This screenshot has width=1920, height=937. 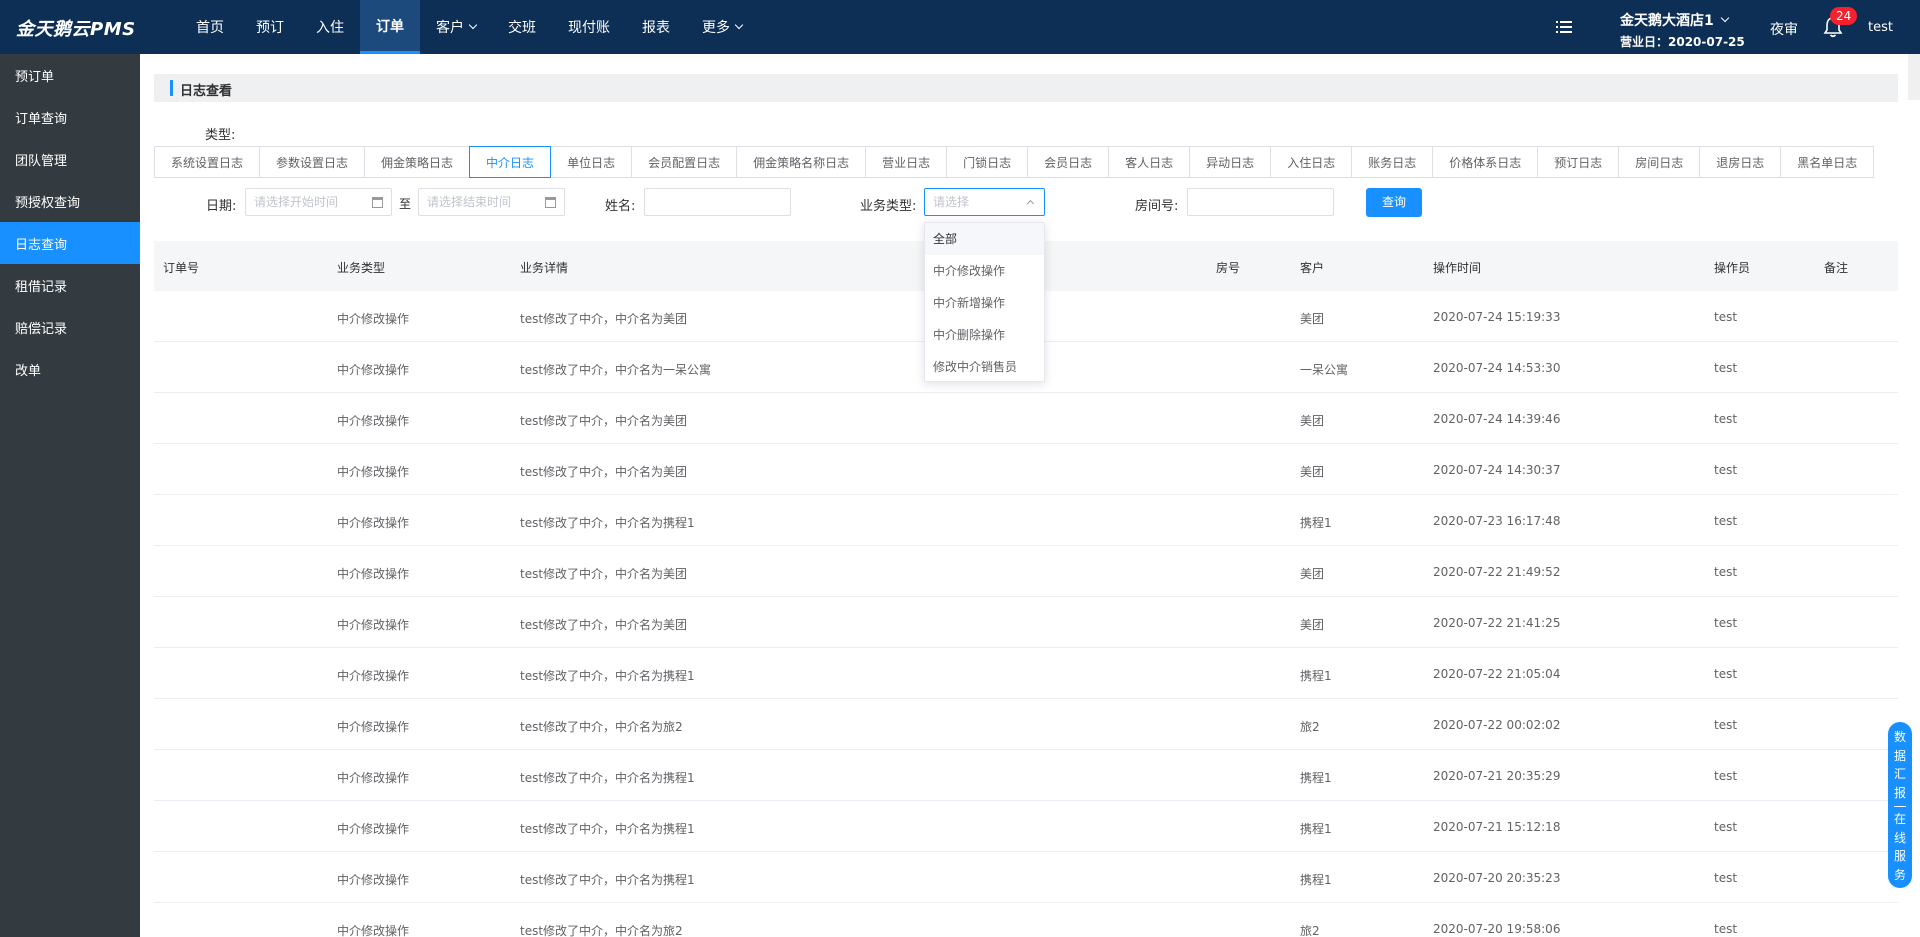 What do you see at coordinates (1485, 162) in the screenshot?
I see `log-type-tab: 价格体系日志` at bounding box center [1485, 162].